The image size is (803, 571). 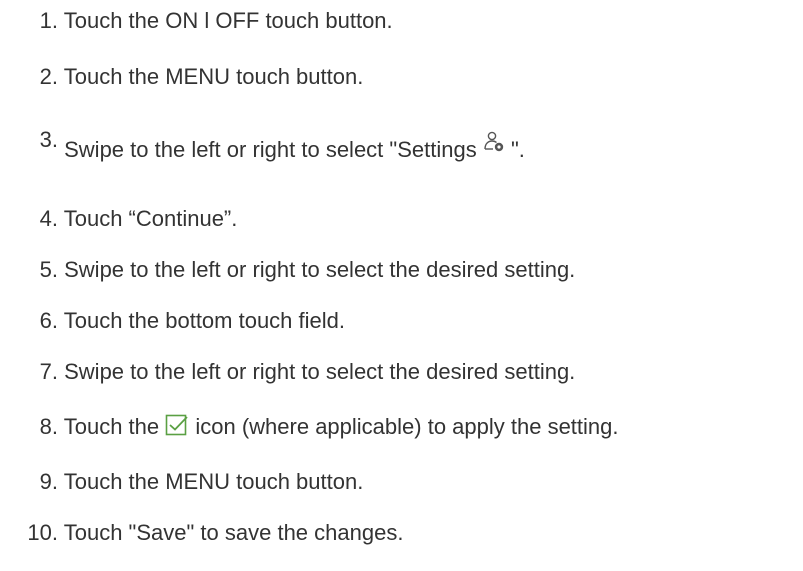 I want to click on step-text: Touch the, so click(x=114, y=426).